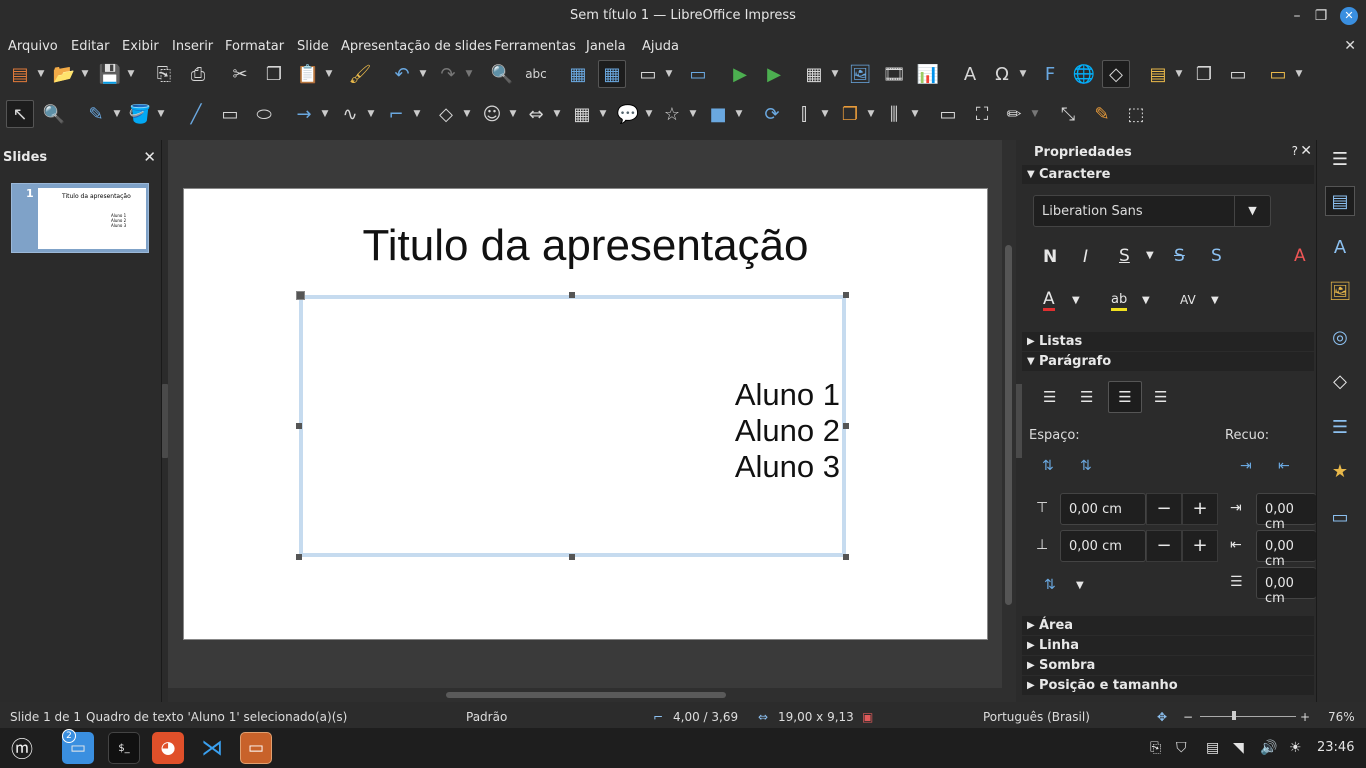  Describe the element at coordinates (582, 114) in the screenshot. I see `flowchart-icon: ▦` at that location.